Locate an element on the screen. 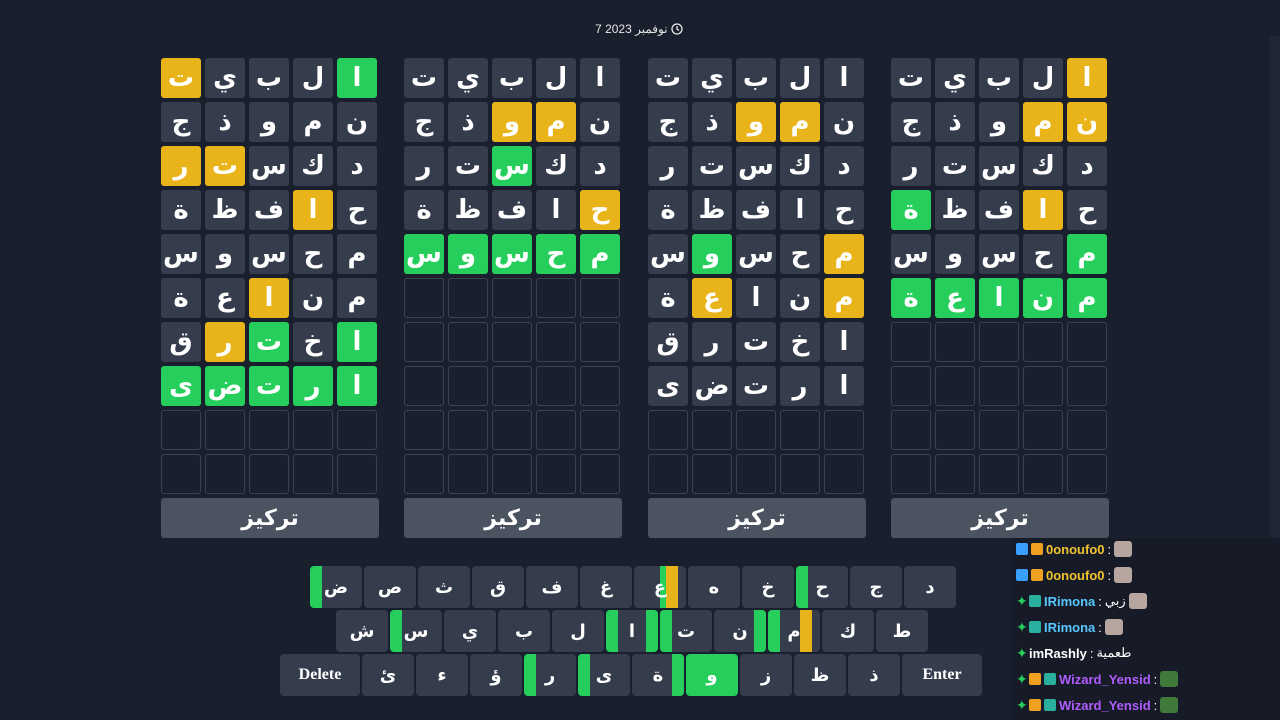 This screenshot has width=1280, height=720. letter-key: ب is located at coordinates (524, 631).